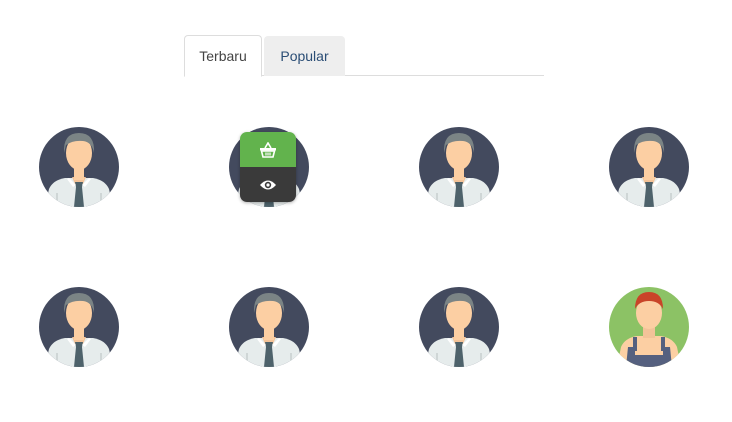 This screenshot has width=732, height=422. Describe the element at coordinates (223, 56) in the screenshot. I see `tab-terbaru: Terbaru` at that location.